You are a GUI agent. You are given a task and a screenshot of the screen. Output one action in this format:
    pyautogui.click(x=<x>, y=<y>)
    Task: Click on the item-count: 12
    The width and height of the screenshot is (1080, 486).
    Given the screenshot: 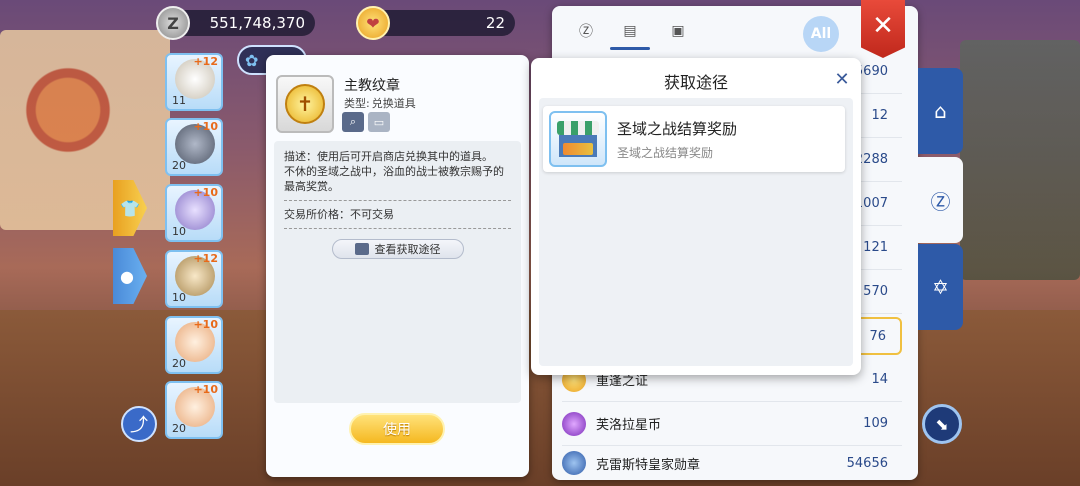 What is the action you would take?
    pyautogui.click(x=879, y=115)
    